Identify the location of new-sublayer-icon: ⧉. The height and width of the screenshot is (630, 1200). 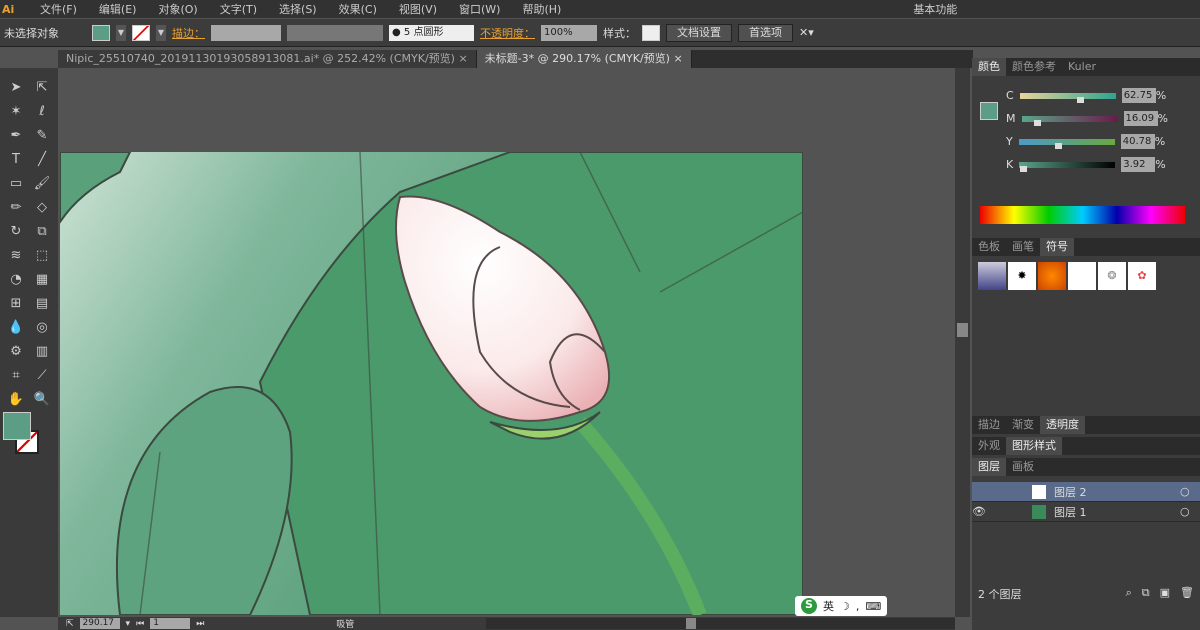
(1146, 594).